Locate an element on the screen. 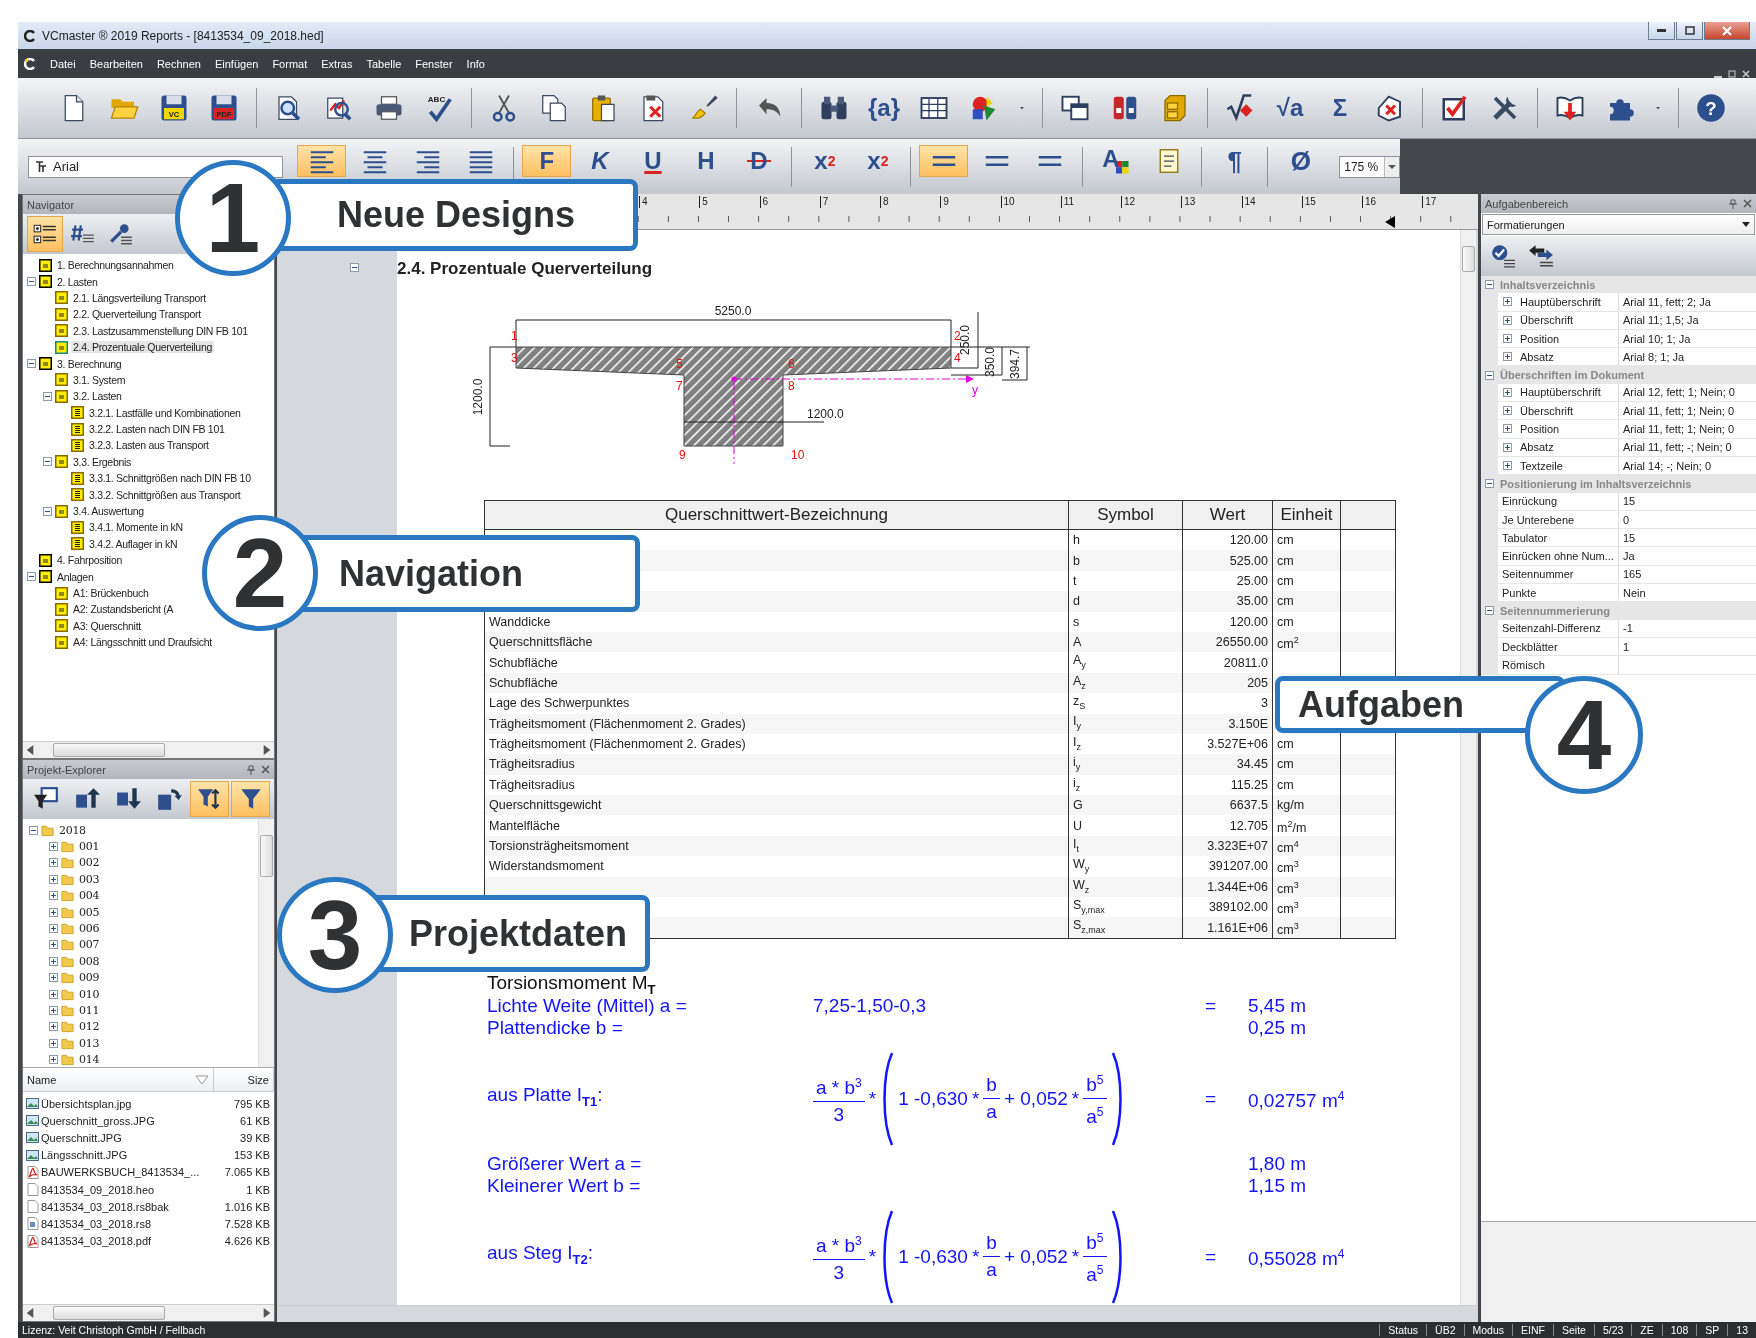 The image size is (1756, 1338). tree-item: 3.2.2. Lasten nach DIN FB 101 is located at coordinates (157, 429).